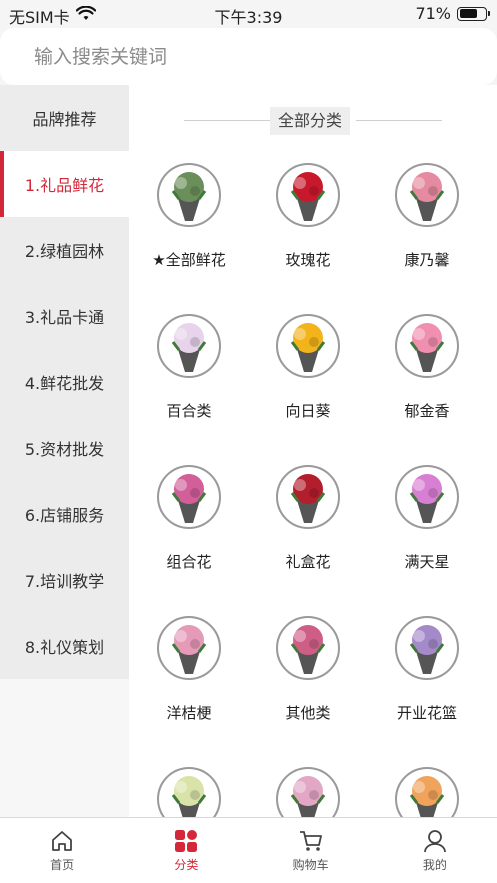 This screenshot has height=883, width=497. I want to click on category-item: 洋桔梗, so click(189, 681).